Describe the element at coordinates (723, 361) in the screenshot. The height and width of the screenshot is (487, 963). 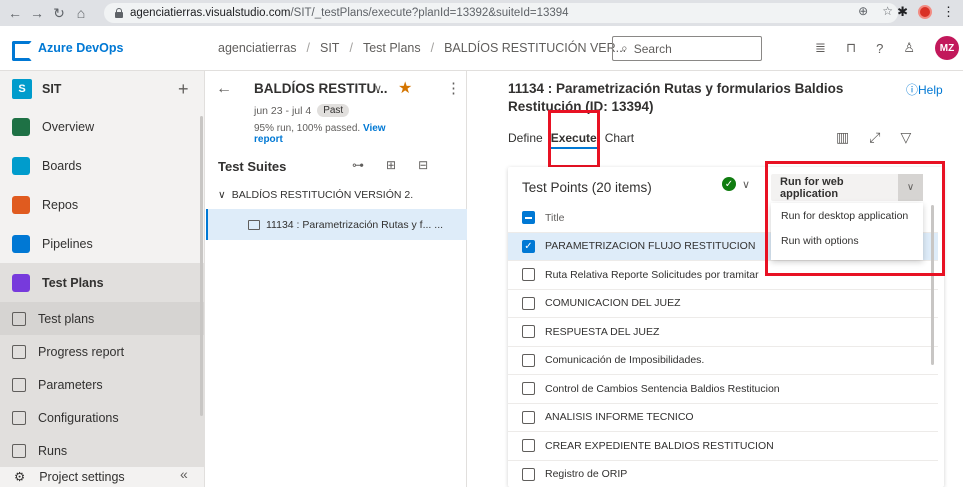
I see `list-item: Comunicación de Imposibilidades.` at that location.